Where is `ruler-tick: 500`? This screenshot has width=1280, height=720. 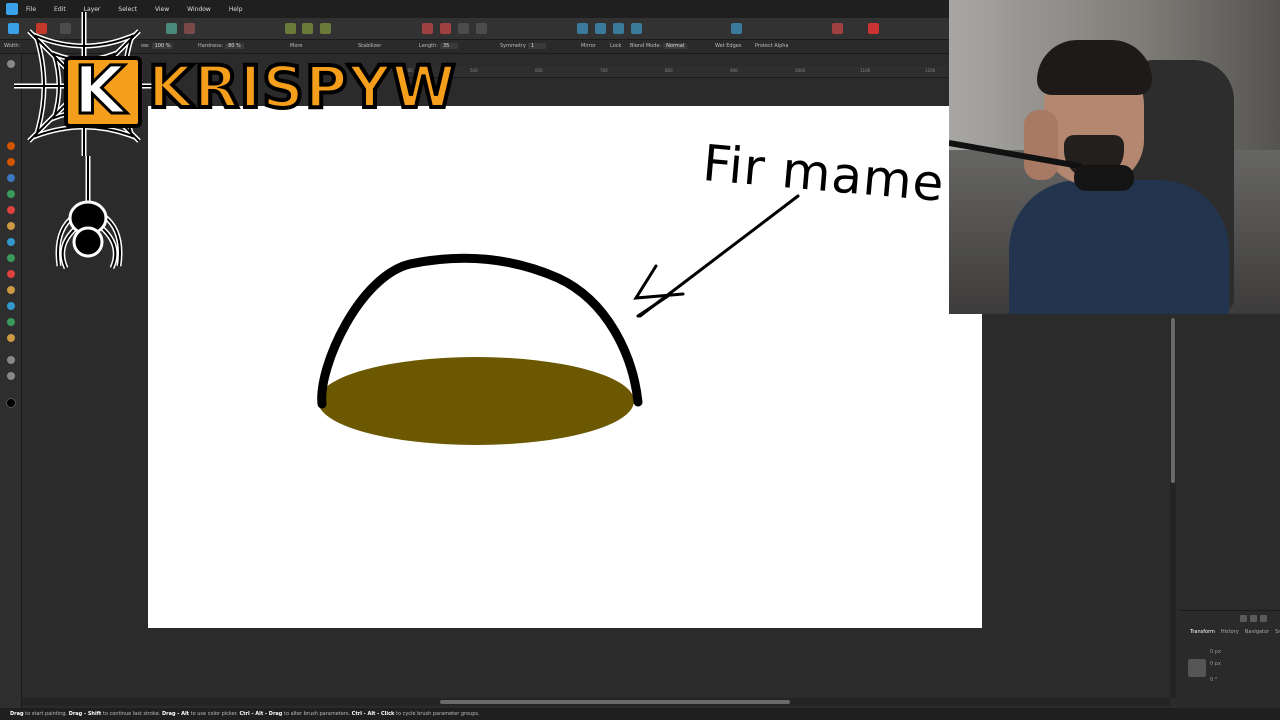 ruler-tick: 500 is located at coordinates (474, 70).